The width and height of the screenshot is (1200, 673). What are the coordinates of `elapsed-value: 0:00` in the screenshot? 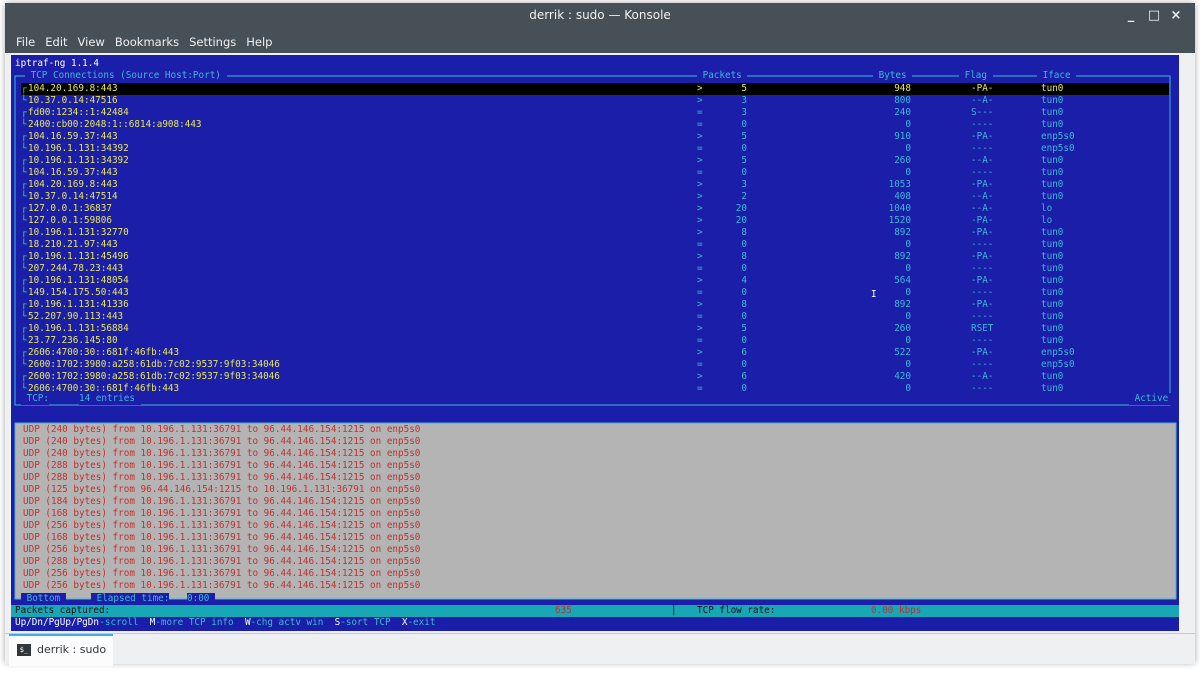 It's located at (201, 599).